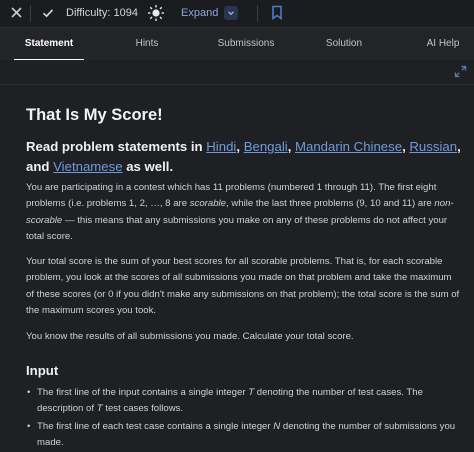 This screenshot has width=474, height=452. I want to click on expand-button: Expand, so click(210, 13).